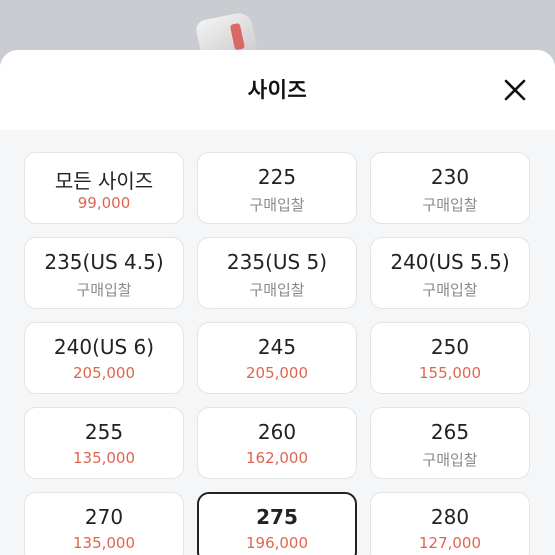 The width and height of the screenshot is (555, 555). I want to click on size-option: 260 162,000, so click(277, 443).